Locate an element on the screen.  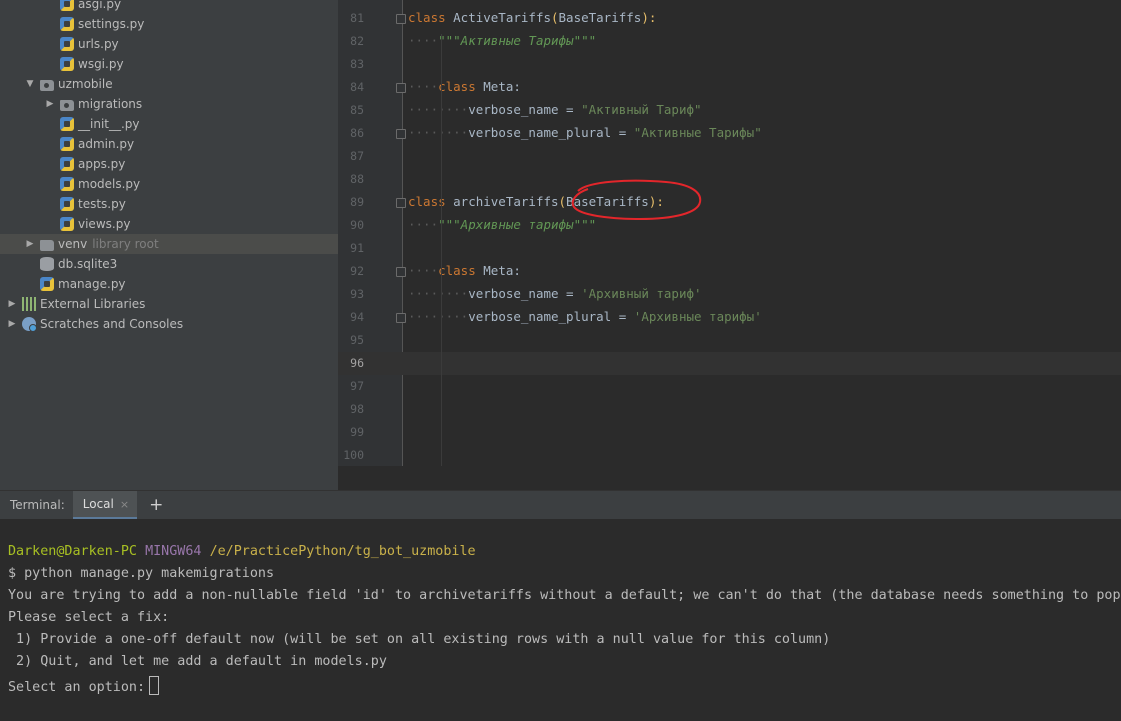
code-line: 98 is located at coordinates (729, 409).